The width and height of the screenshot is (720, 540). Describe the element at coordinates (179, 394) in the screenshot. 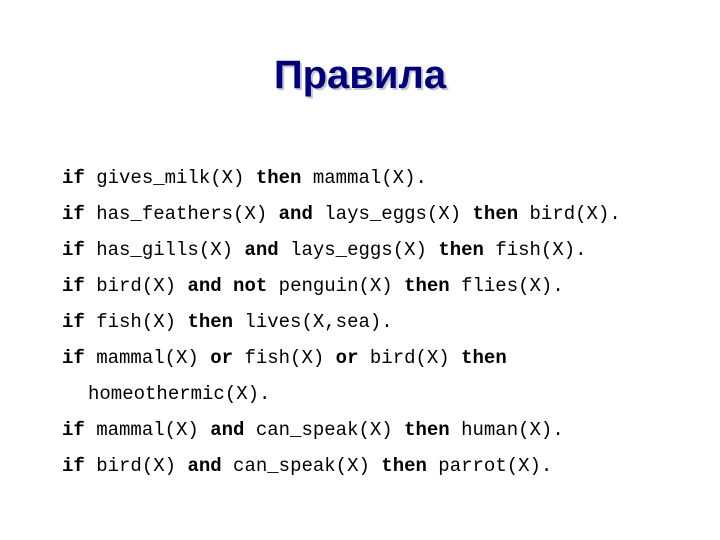

I see `rule-predicate: homeothermic(X).` at that location.